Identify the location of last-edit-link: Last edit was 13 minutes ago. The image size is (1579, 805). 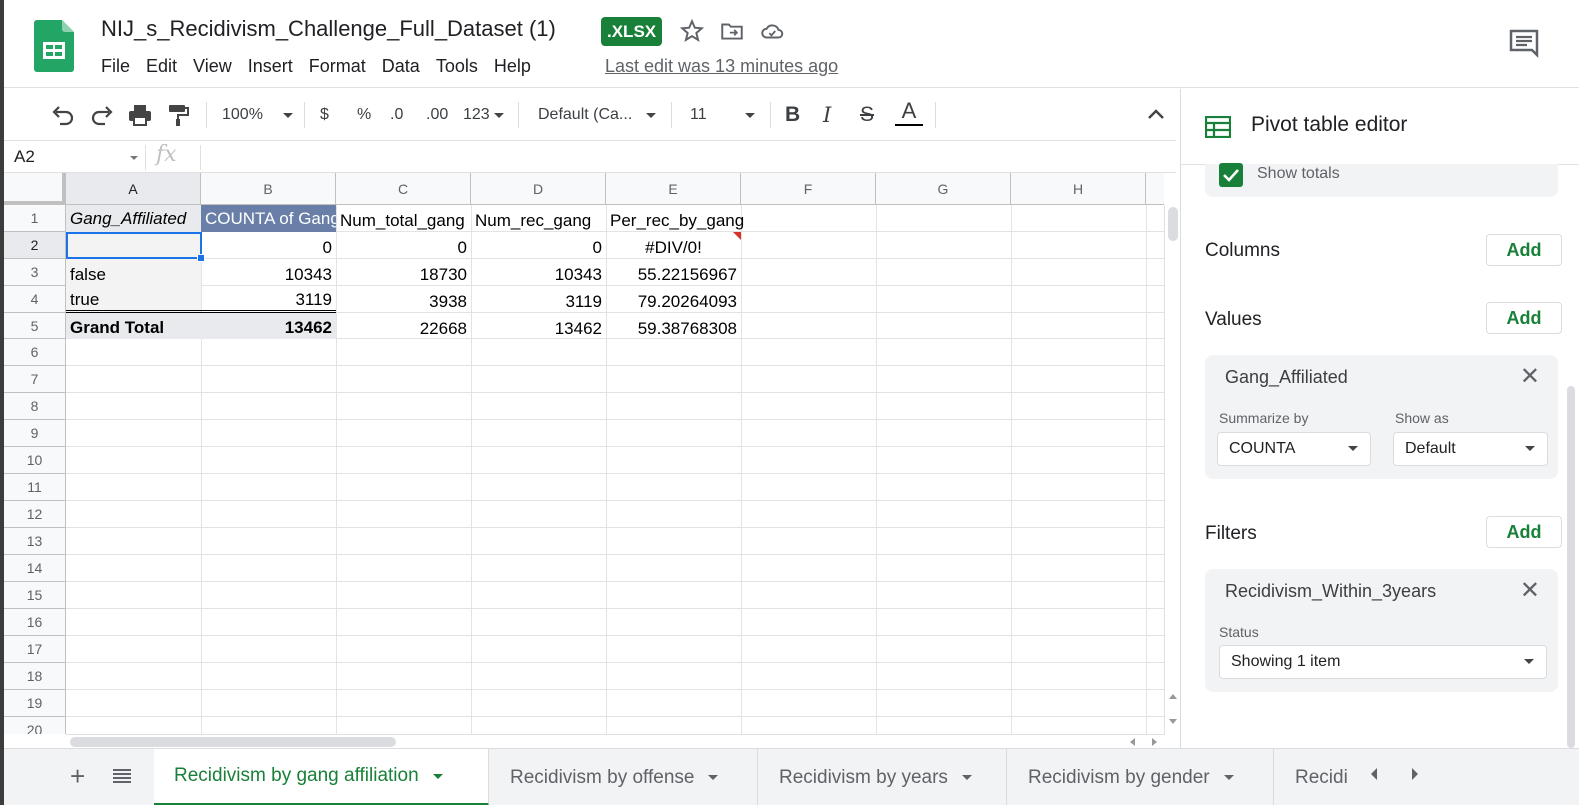
(721, 66).